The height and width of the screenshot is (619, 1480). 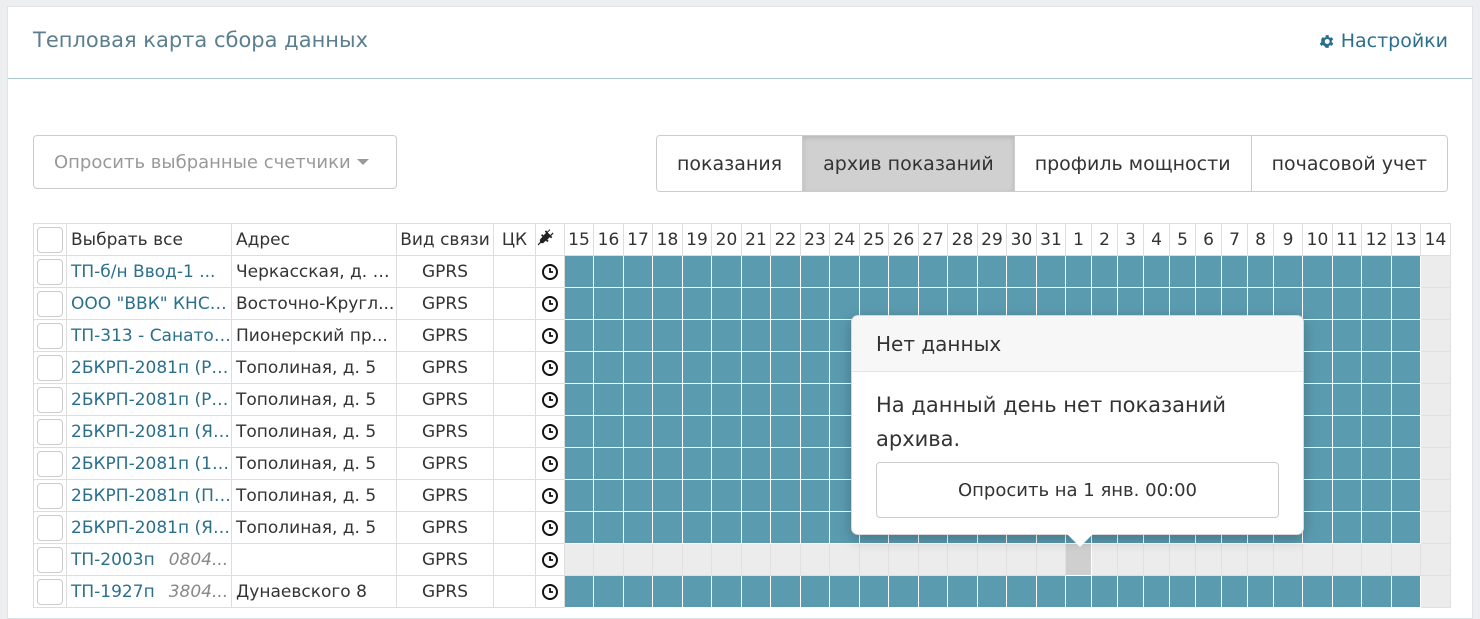 What do you see at coordinates (1383, 41) in the screenshot?
I see `settings-link: Настройки` at bounding box center [1383, 41].